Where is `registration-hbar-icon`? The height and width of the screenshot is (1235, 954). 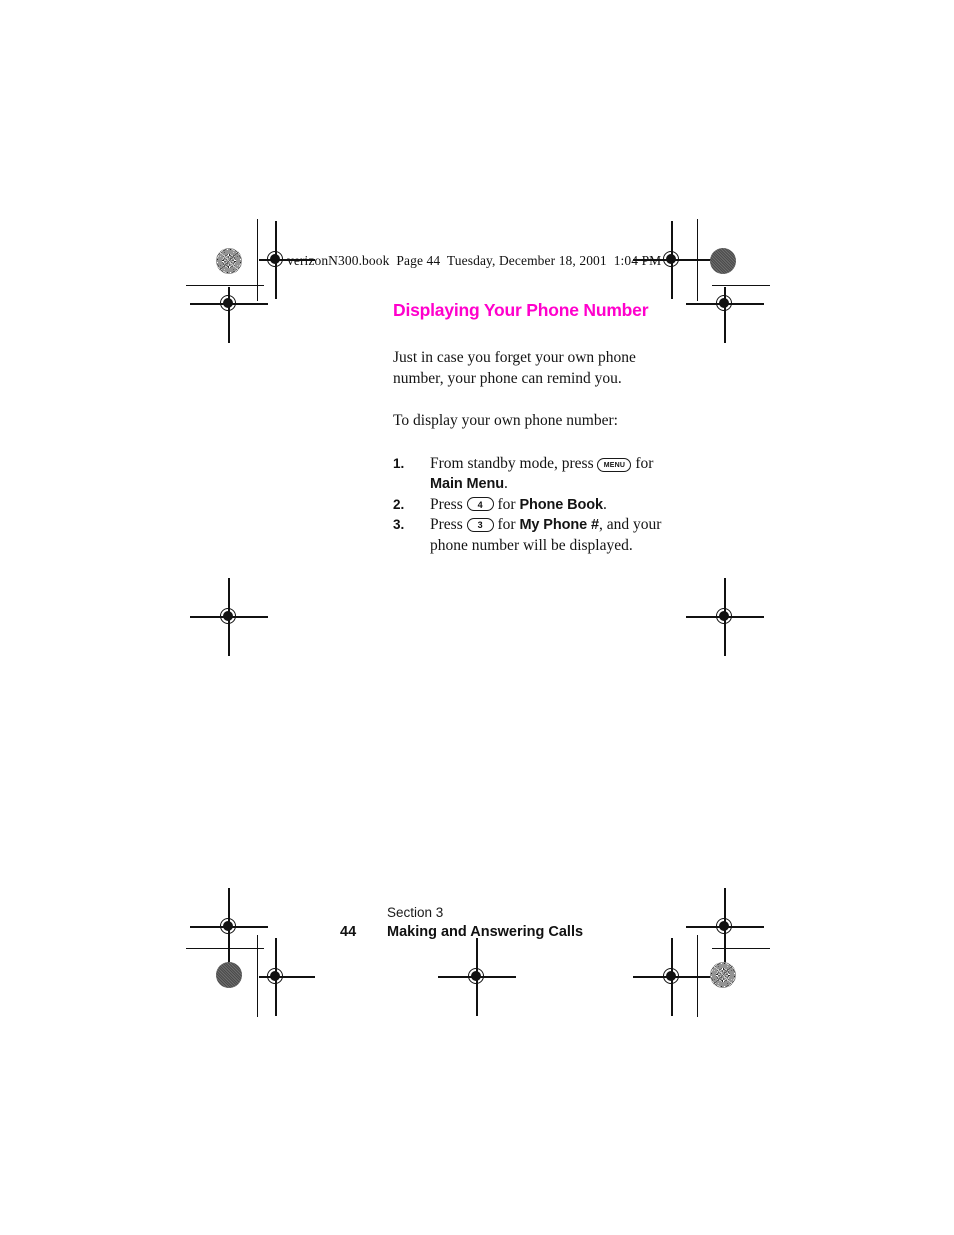
registration-hbar-icon is located at coordinates (287, 977).